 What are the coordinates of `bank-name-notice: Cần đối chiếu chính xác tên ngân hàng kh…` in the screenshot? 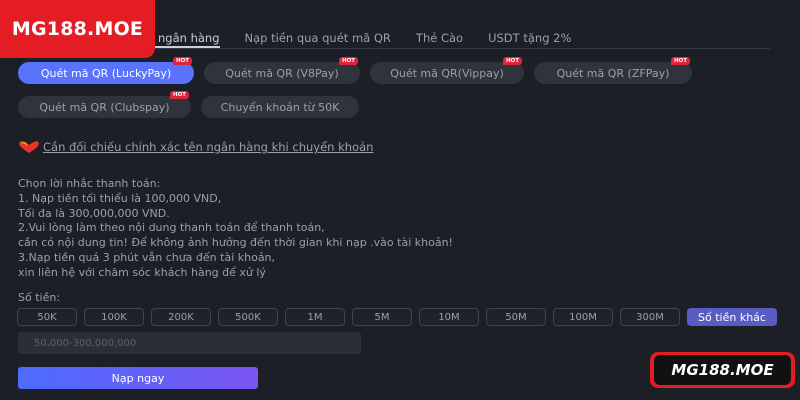 It's located at (195, 147).